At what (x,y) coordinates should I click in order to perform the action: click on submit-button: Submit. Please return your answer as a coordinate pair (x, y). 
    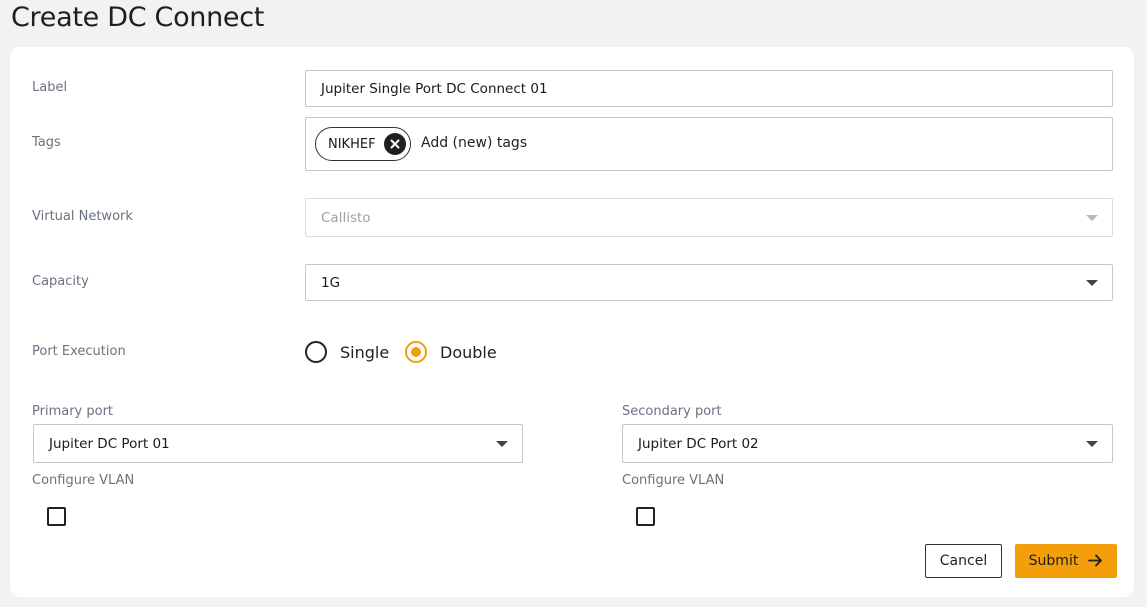
    Looking at the image, I should click on (1066, 561).